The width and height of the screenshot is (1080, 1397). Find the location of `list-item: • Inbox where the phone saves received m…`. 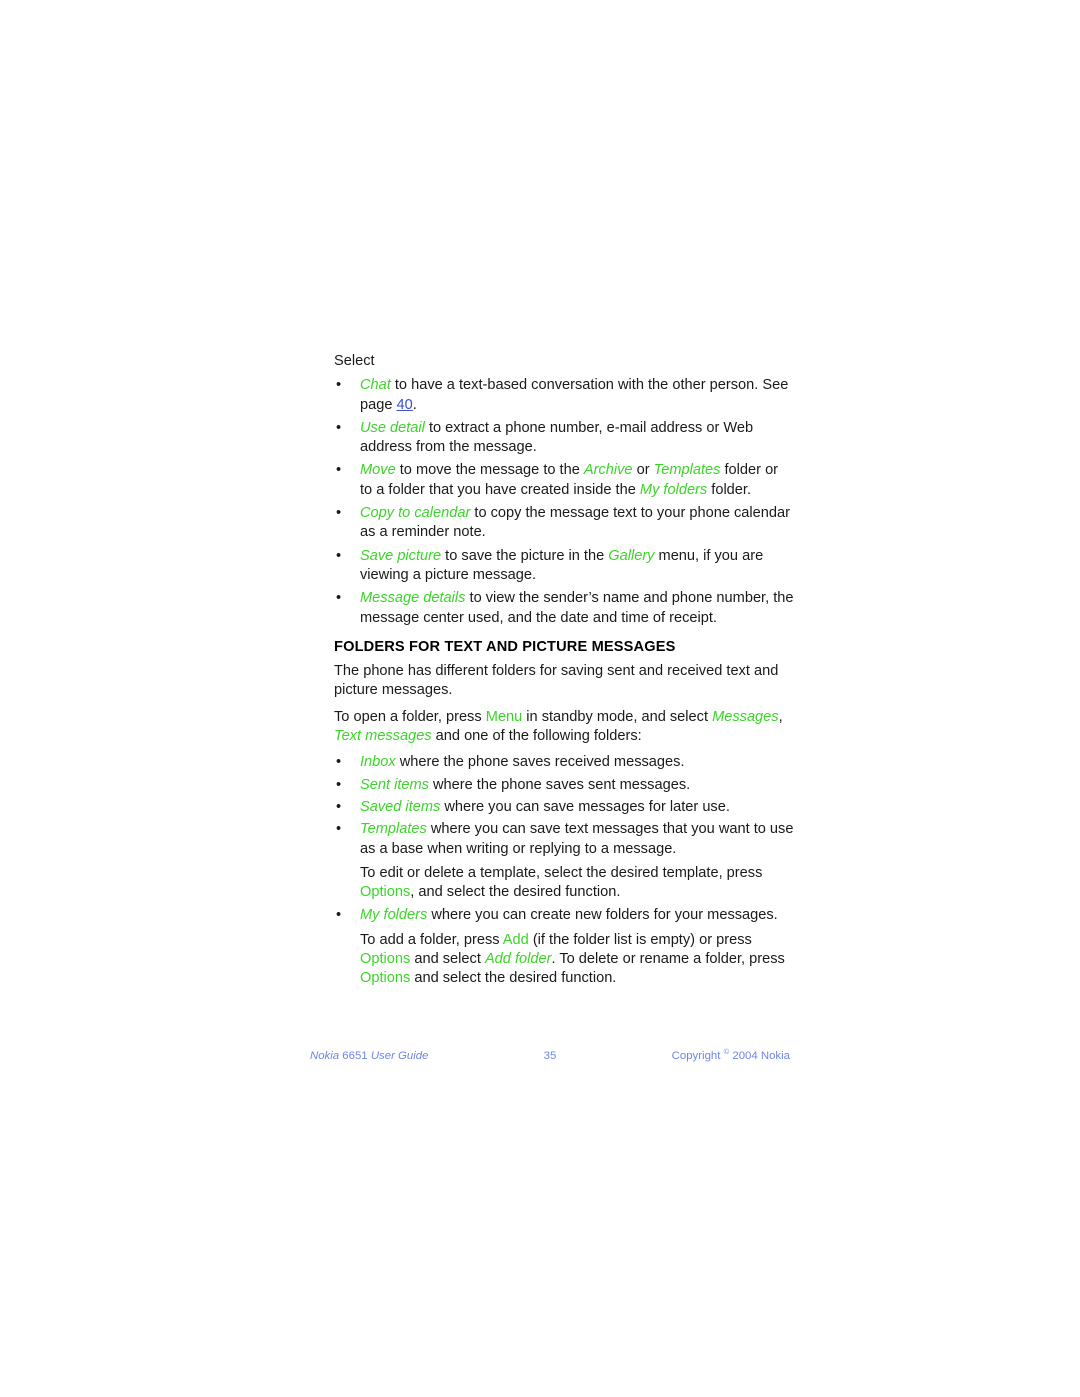

list-item: • Inbox where the phone saves received m… is located at coordinates (564, 762).